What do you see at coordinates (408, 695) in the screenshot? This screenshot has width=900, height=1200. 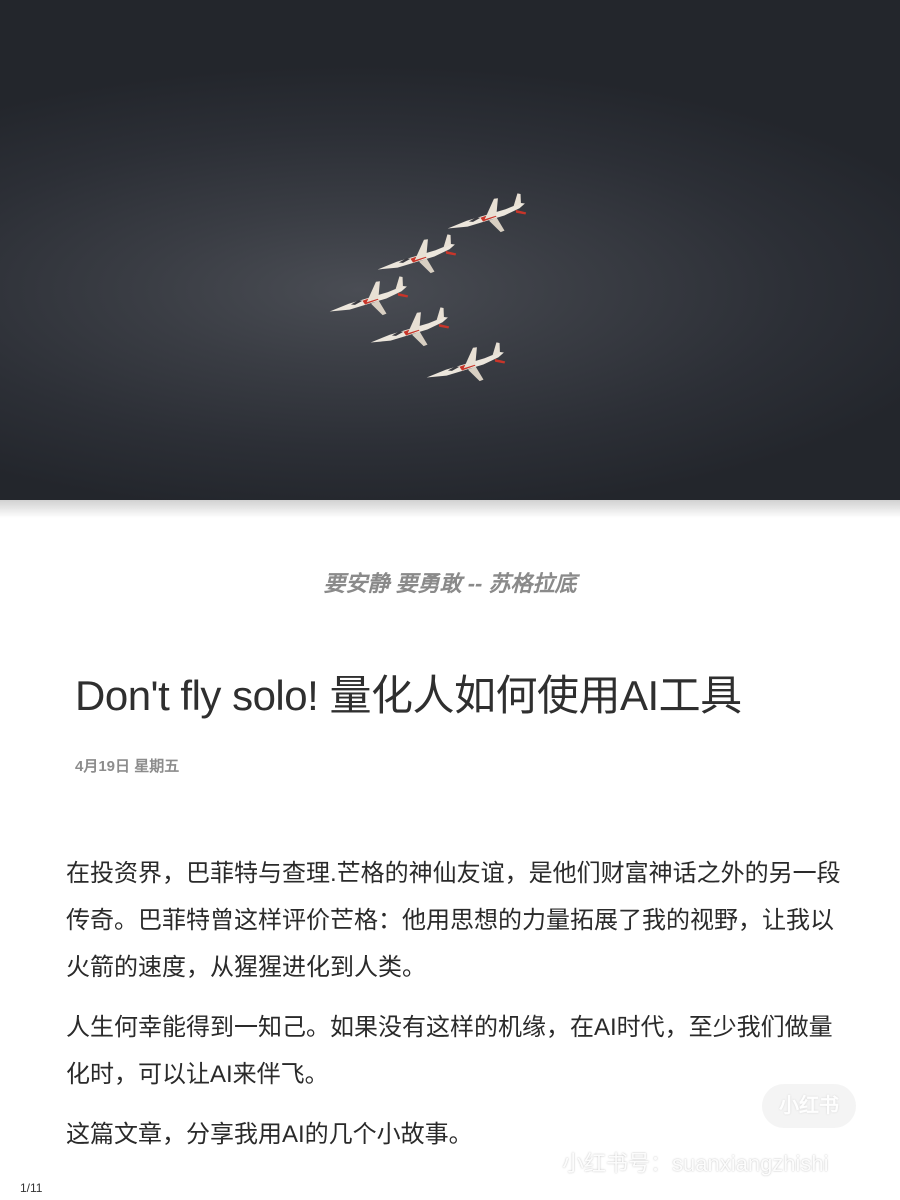 I see `article-title: Don't fly solo! 量化人如何使用AI工具` at bounding box center [408, 695].